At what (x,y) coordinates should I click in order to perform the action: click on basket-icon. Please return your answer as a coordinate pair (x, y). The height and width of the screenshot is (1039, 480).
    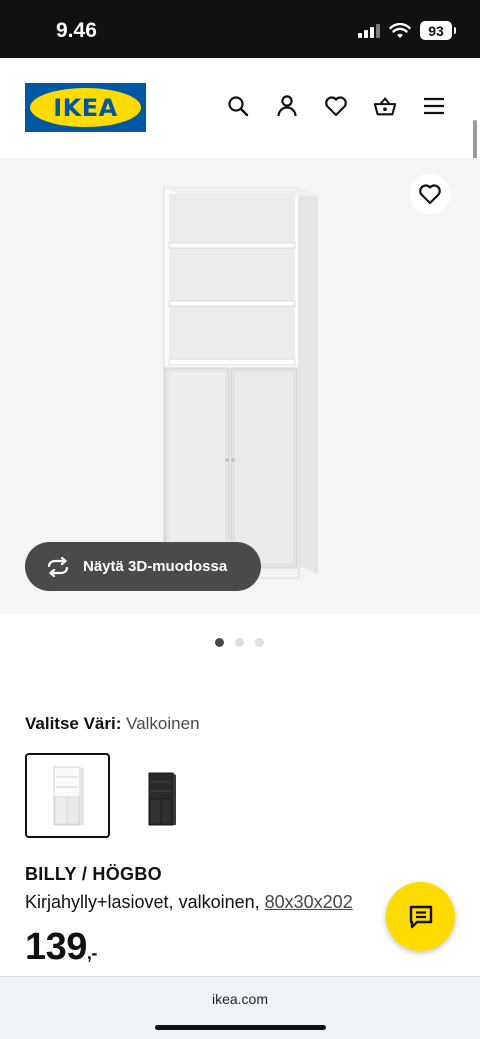
    Looking at the image, I should click on (385, 106).